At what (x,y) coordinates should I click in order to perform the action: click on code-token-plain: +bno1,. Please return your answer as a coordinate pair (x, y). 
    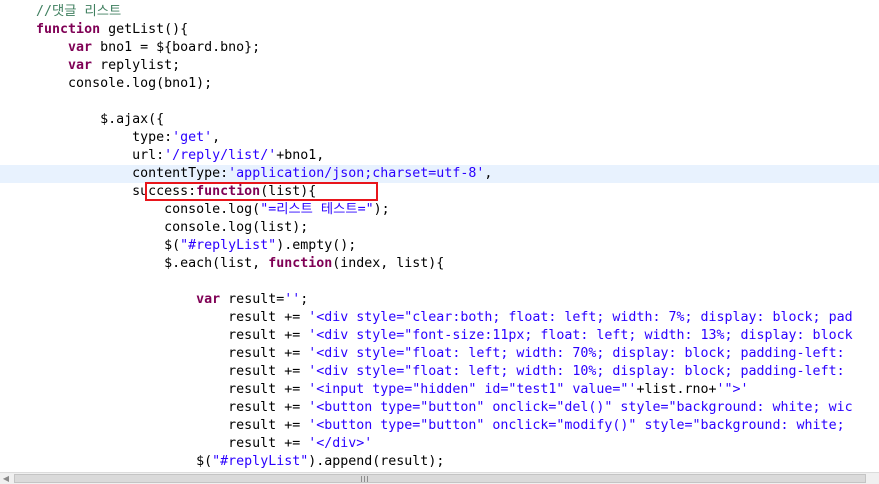
    Looking at the image, I should click on (300, 155).